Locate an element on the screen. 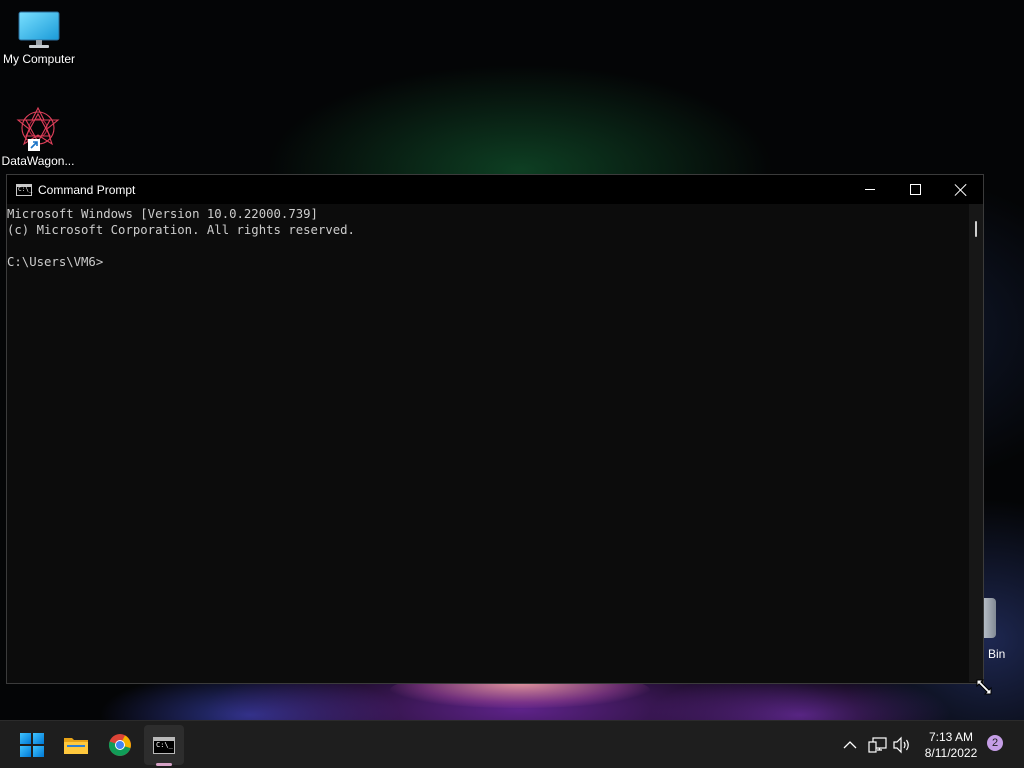 The height and width of the screenshot is (768, 1024). taskbar-command-prompt: C:\_ is located at coordinates (164, 745).